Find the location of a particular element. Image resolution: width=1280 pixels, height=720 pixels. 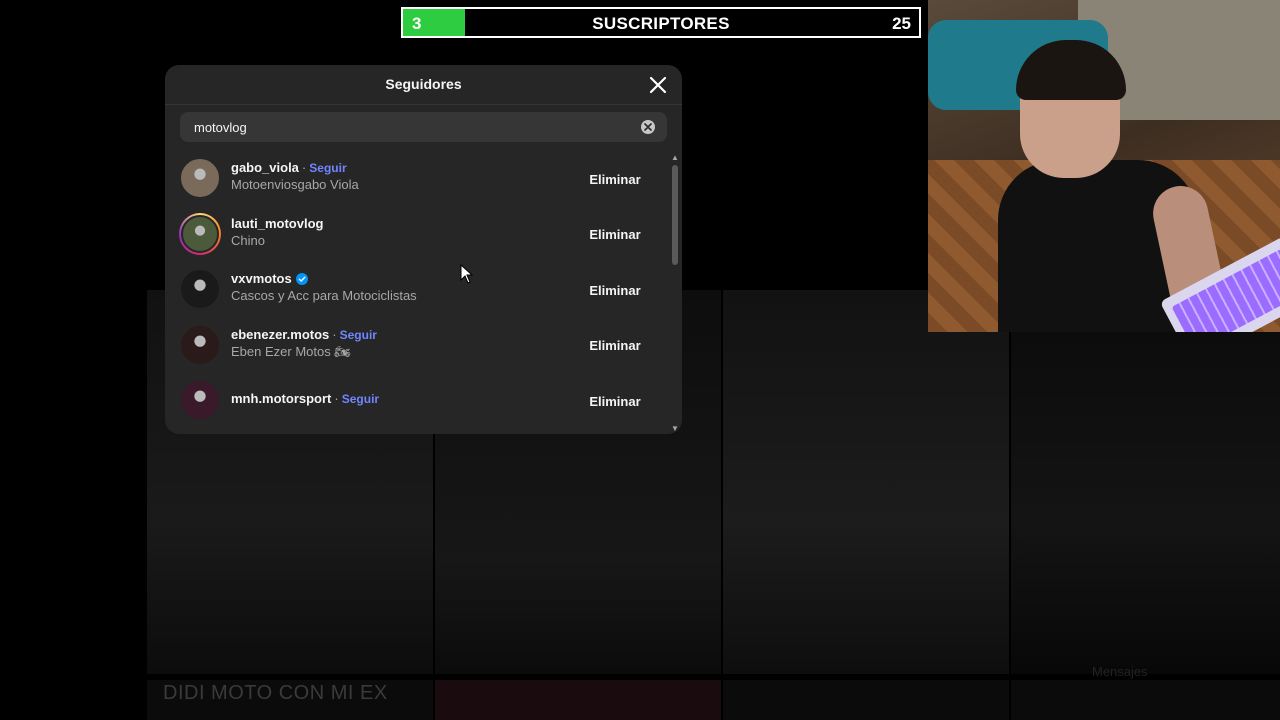

follower-username: mnh.motorsport is located at coordinates (281, 398).